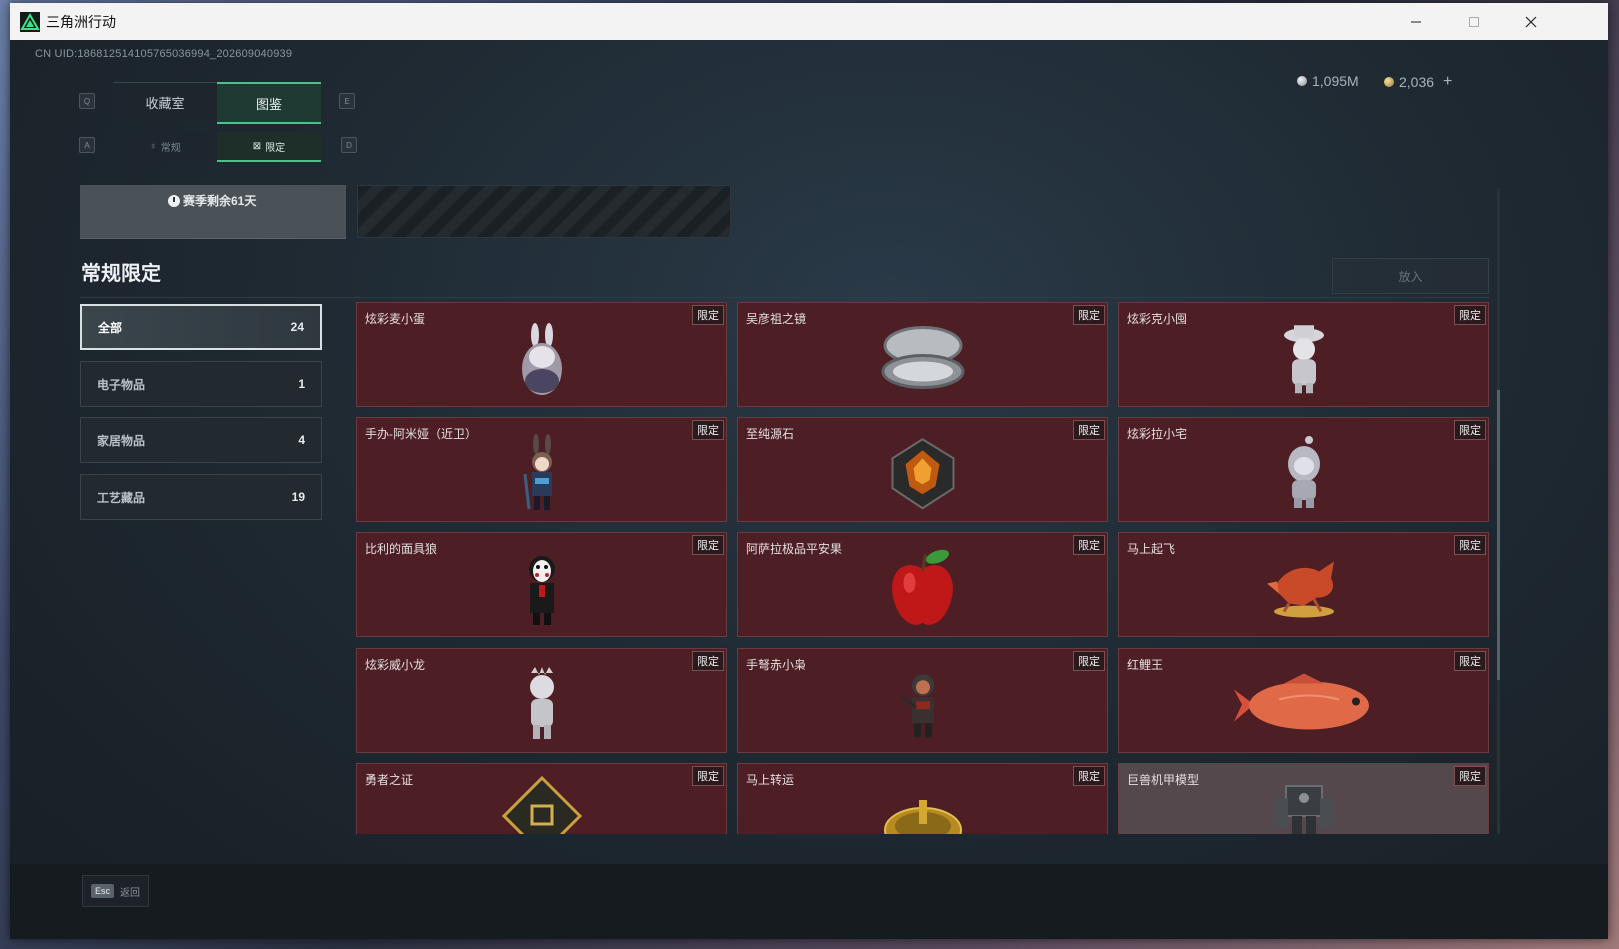 This screenshot has height=949, width=1619. What do you see at coordinates (121, 384) in the screenshot?
I see `category-label: 电子物品` at bounding box center [121, 384].